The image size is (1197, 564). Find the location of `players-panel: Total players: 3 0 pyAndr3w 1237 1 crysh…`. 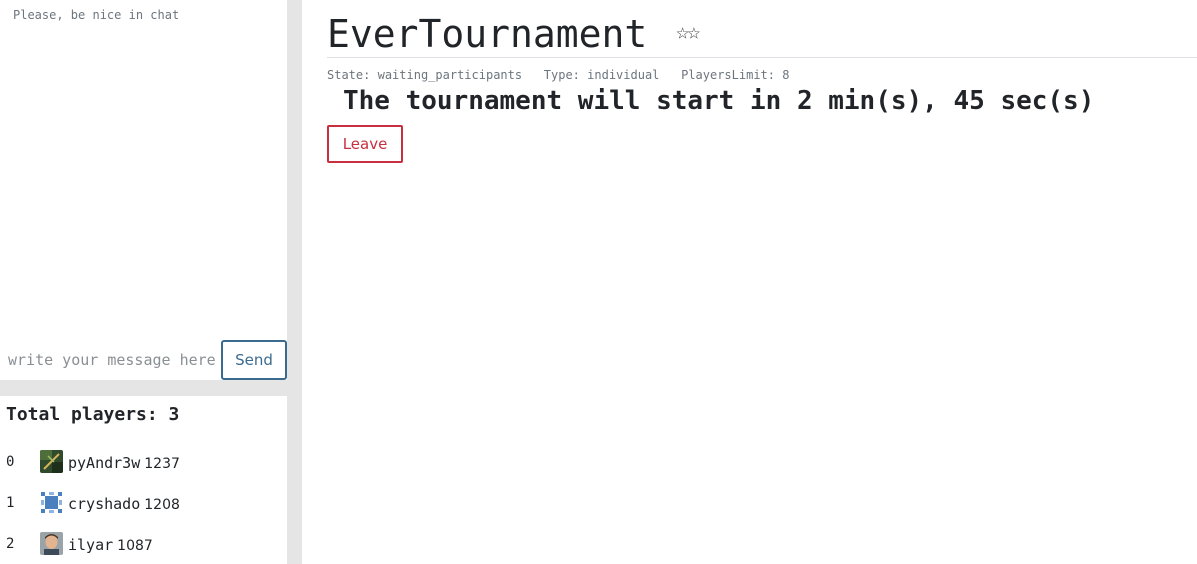

players-panel: Total players: 3 0 pyAndr3w 1237 1 crysh… is located at coordinates (143, 480).